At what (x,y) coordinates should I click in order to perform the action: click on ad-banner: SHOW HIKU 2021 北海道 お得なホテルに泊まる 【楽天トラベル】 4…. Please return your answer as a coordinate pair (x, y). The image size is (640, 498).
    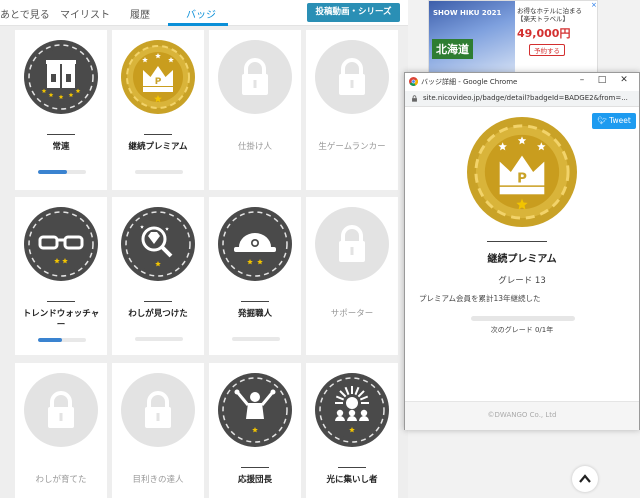
    Looking at the image, I should click on (513, 38).